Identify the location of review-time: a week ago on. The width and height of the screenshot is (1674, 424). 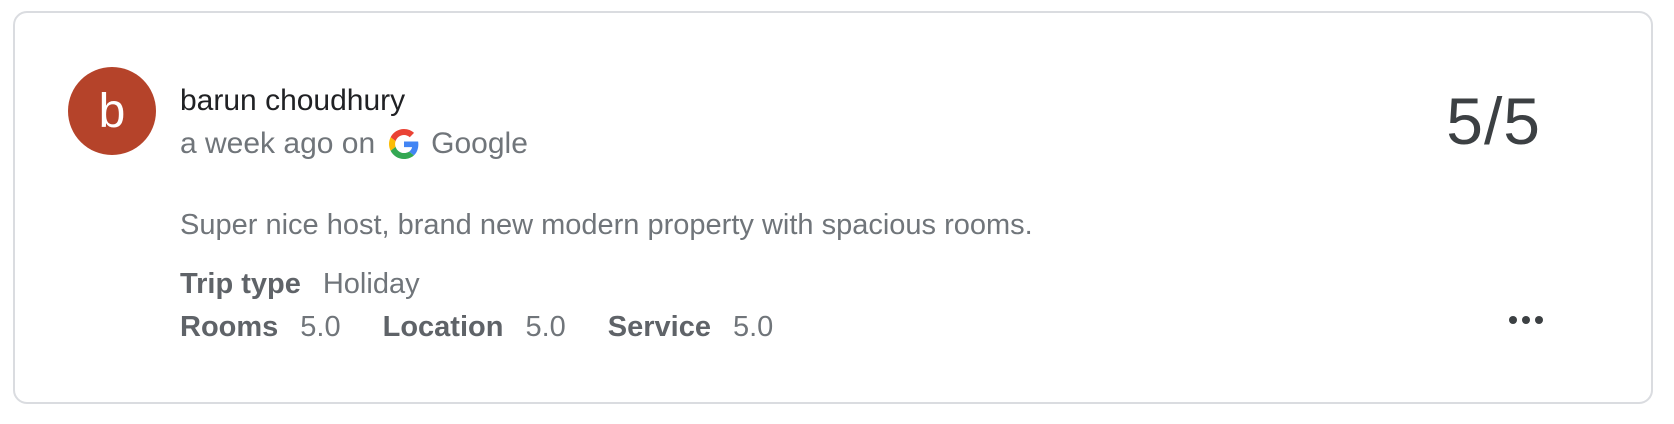
(278, 143).